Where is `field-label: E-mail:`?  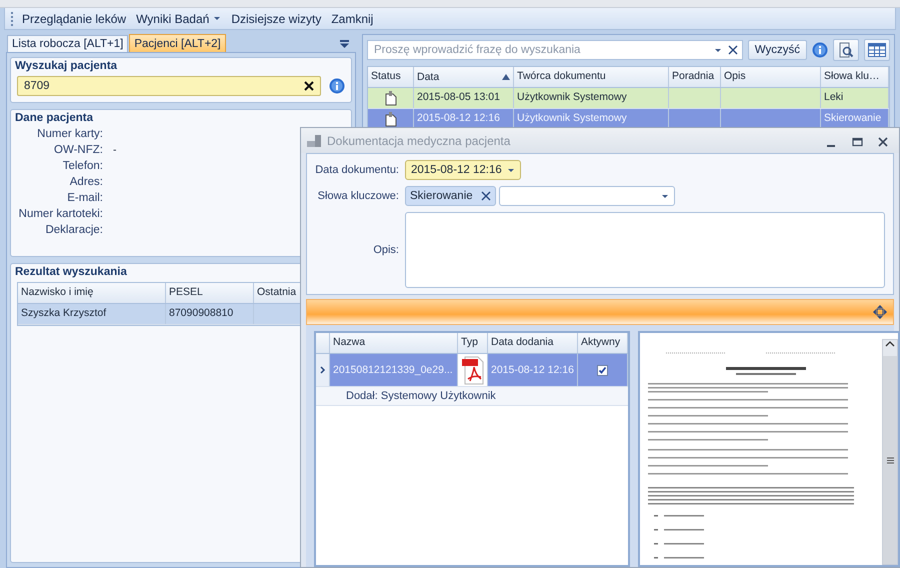 field-label: E-mail: is located at coordinates (84, 198).